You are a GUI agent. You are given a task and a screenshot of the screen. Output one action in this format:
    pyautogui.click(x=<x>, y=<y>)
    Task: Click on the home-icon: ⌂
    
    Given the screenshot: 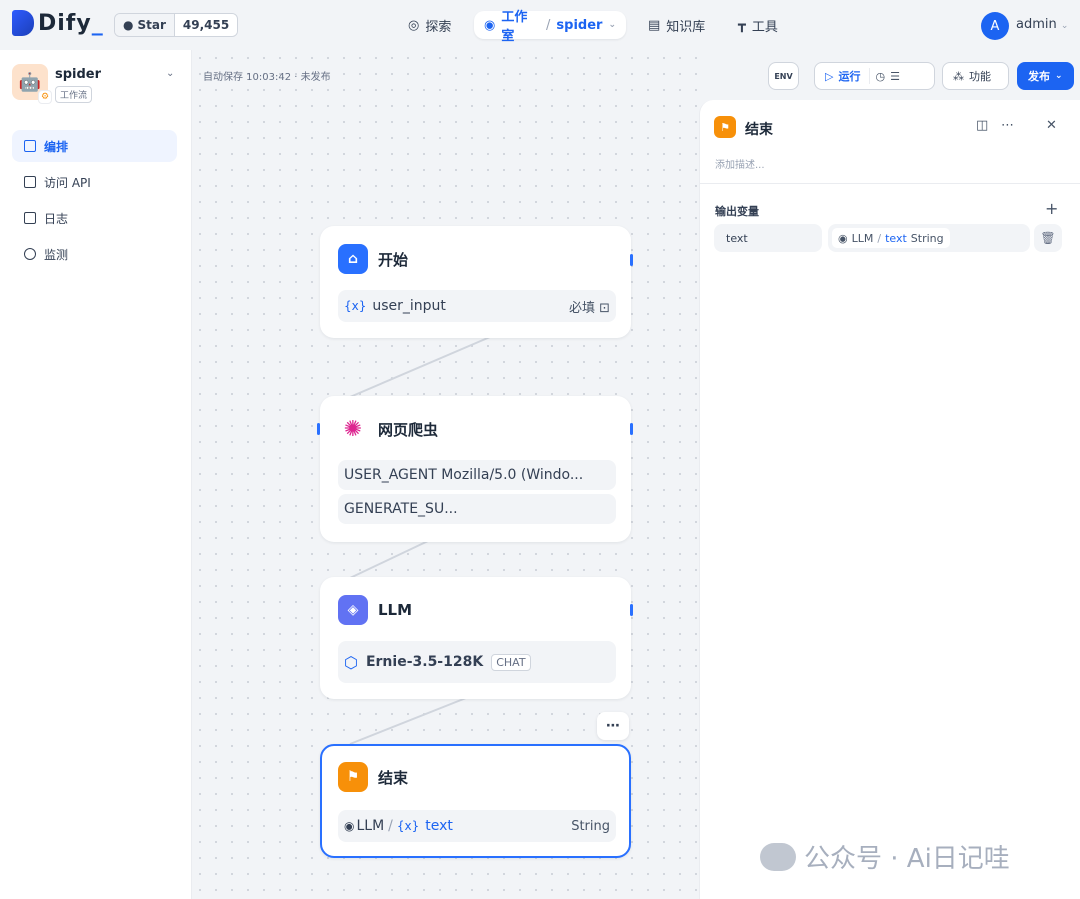 What is the action you would take?
    pyautogui.click(x=353, y=259)
    